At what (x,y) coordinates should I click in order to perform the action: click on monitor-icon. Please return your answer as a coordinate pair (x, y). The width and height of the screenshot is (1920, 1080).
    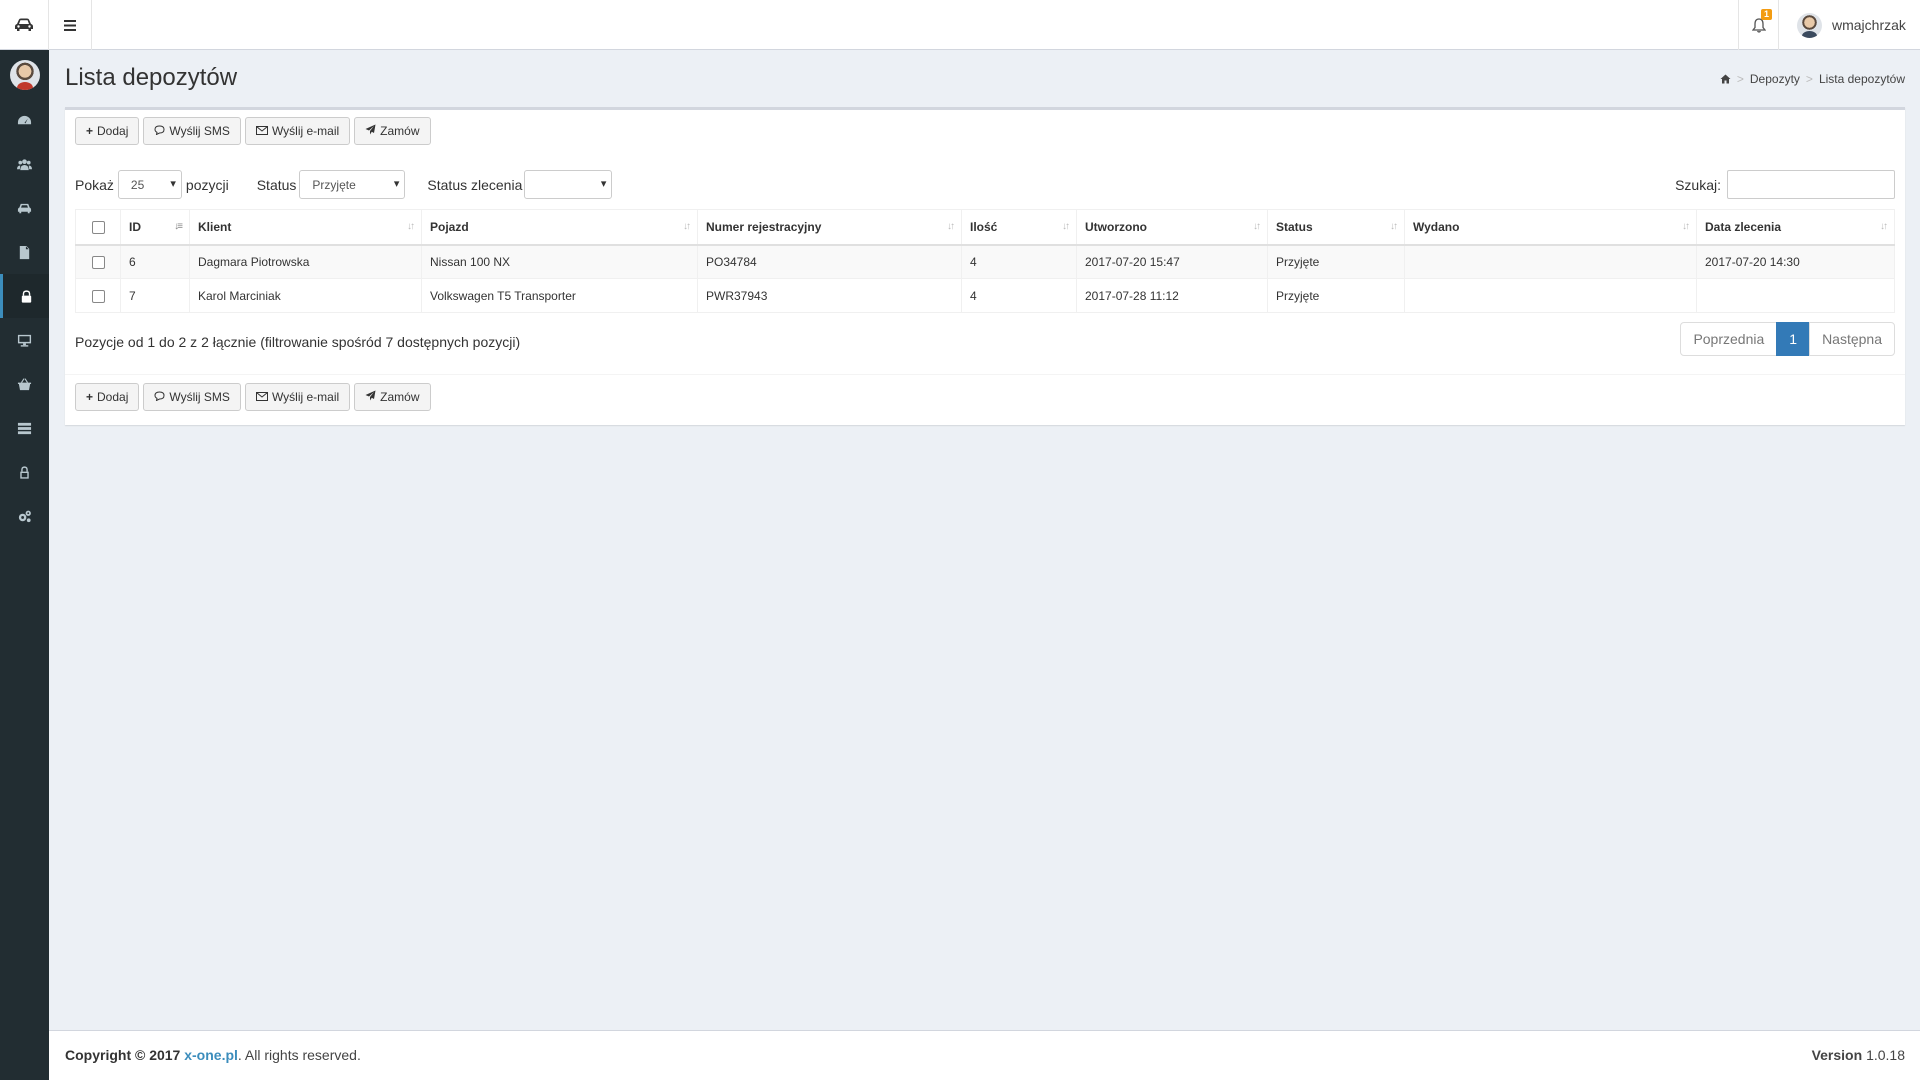
    Looking at the image, I should click on (24, 340).